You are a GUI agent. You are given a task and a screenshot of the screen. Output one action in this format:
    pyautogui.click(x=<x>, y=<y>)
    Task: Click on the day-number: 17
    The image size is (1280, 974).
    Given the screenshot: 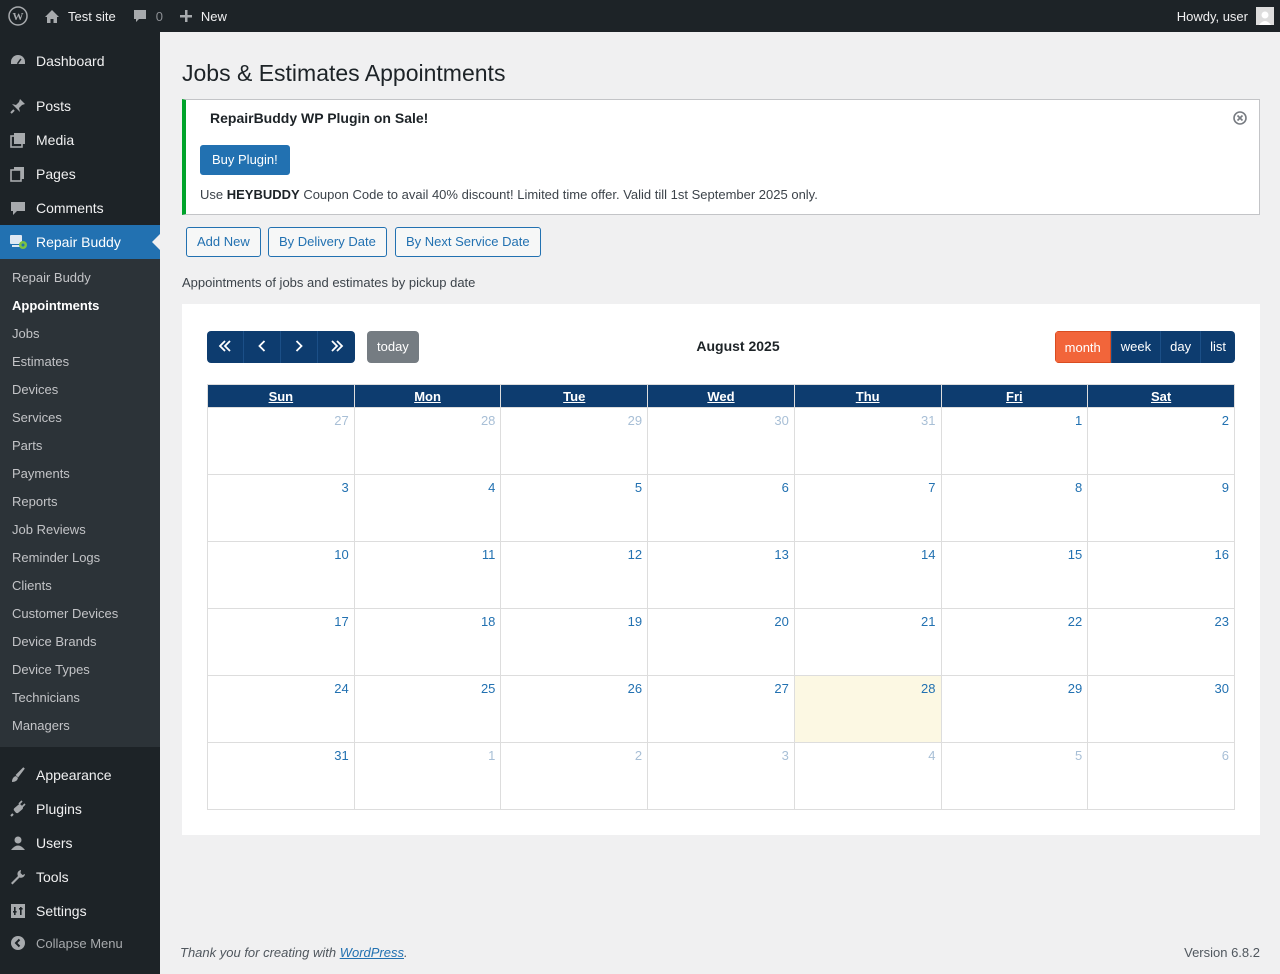 What is the action you would take?
    pyautogui.click(x=341, y=621)
    